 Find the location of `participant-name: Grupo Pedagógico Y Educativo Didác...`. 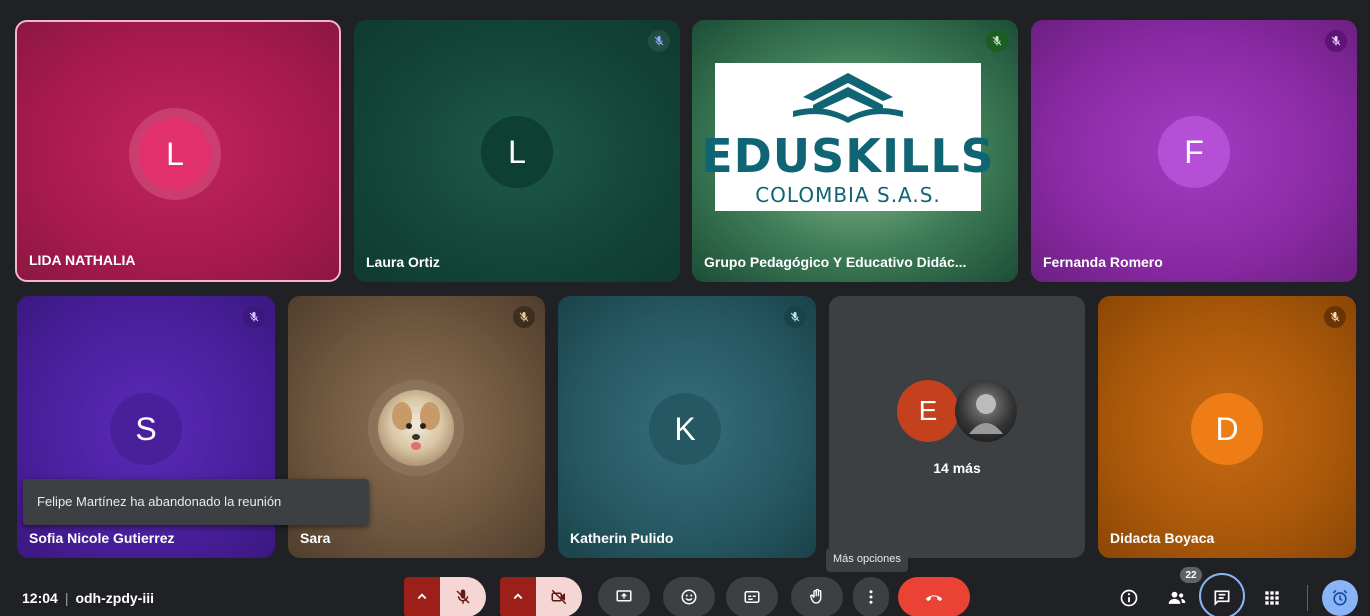

participant-name: Grupo Pedagógico Y Educativo Didác... is located at coordinates (835, 262).